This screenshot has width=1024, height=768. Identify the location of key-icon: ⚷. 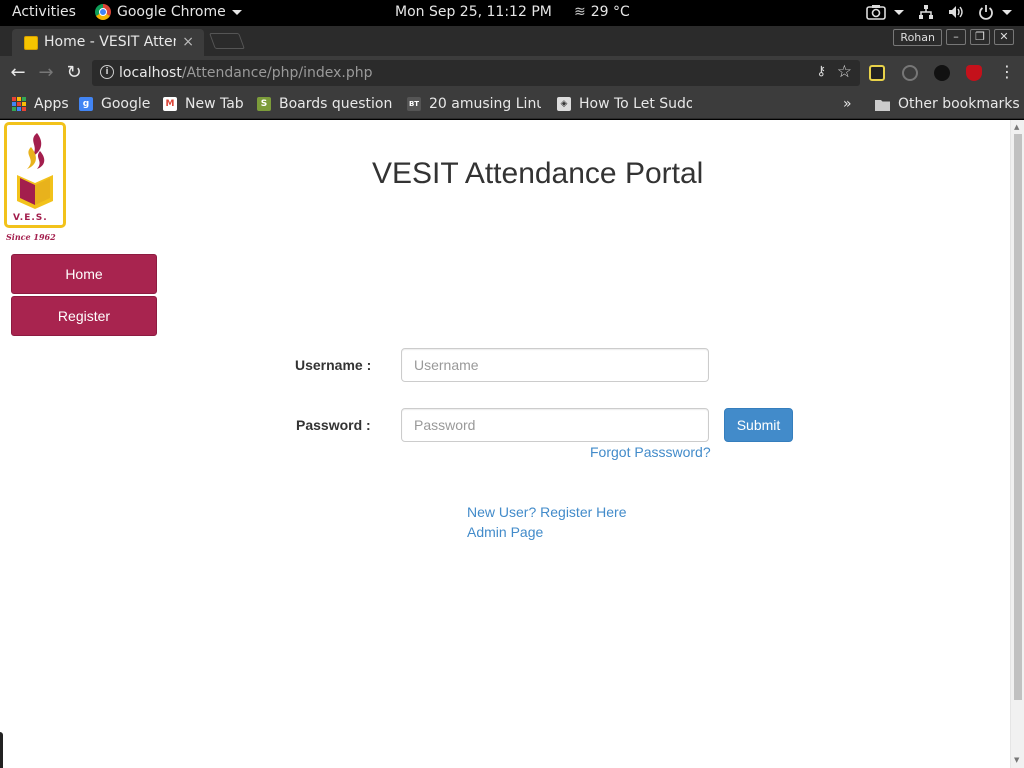
(821, 71).